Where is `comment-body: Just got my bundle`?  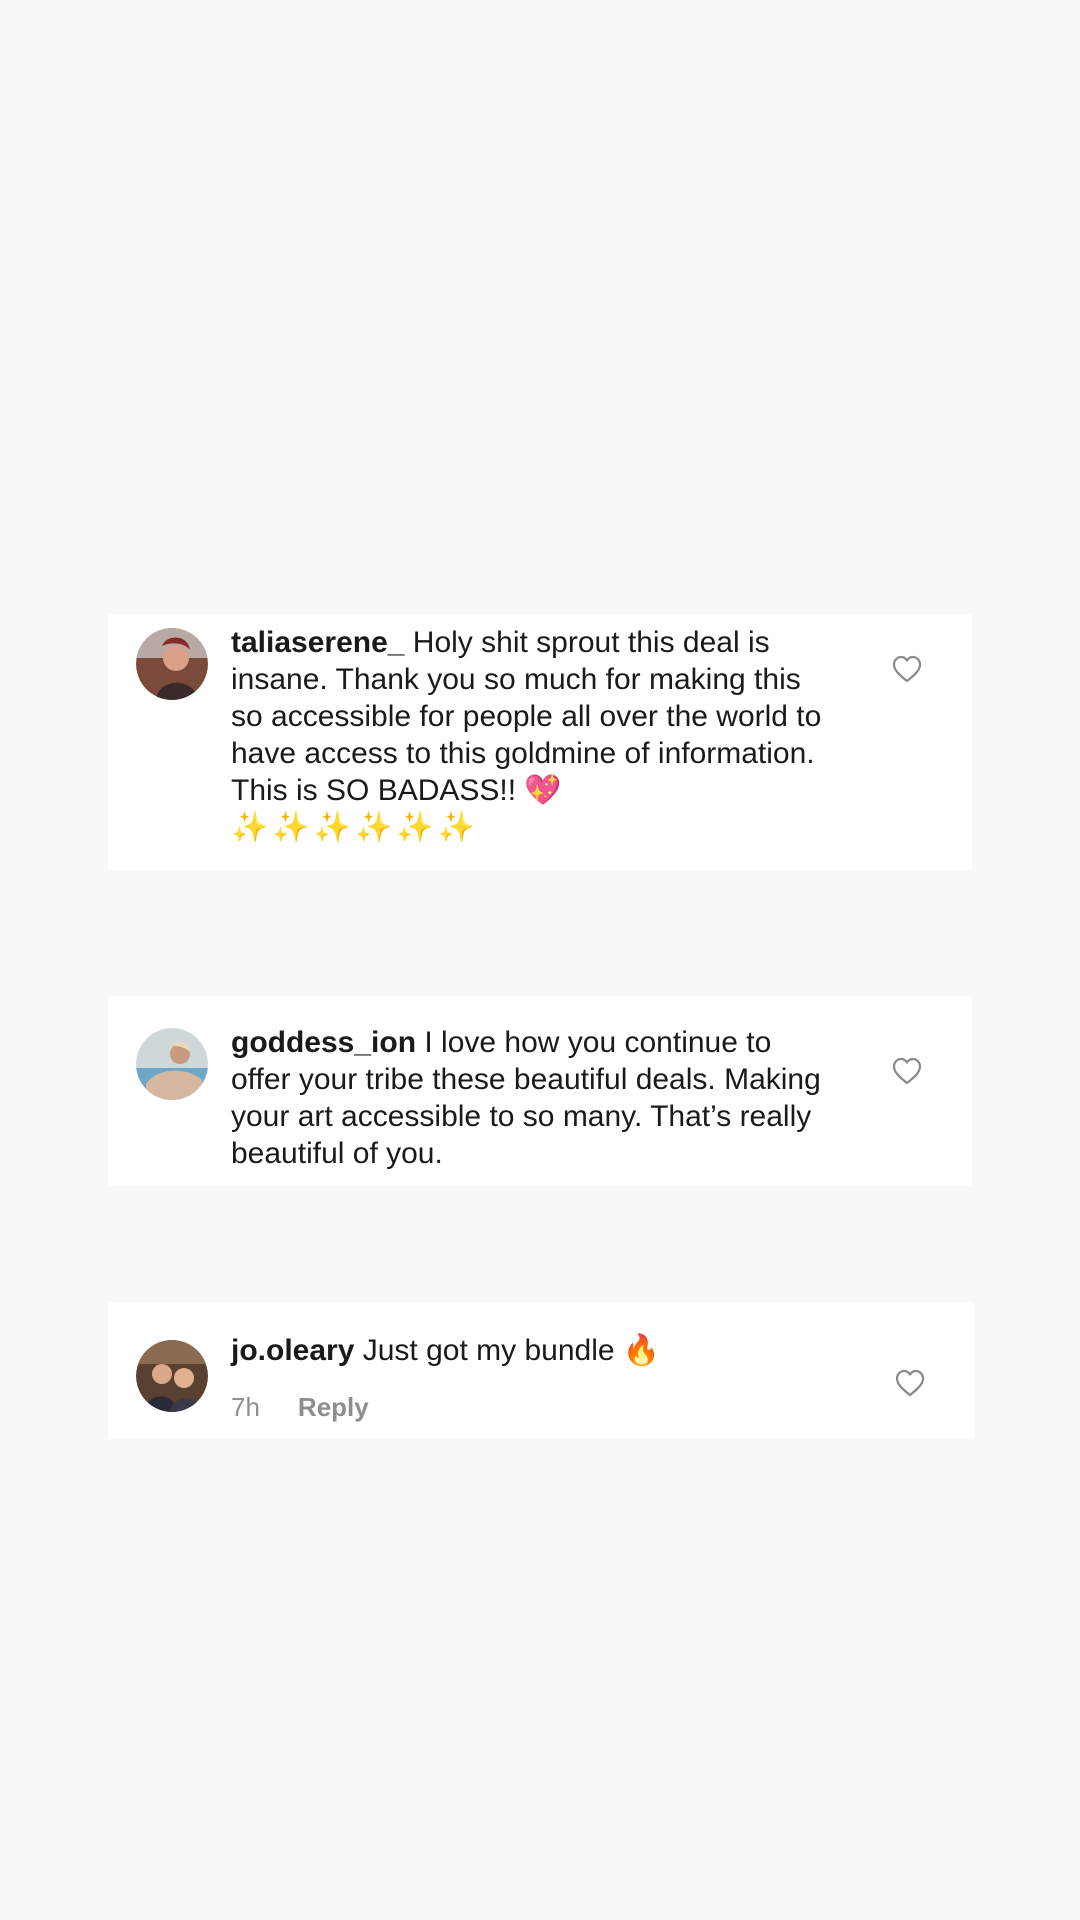 comment-body: Just got my bundle is located at coordinates (488, 1350).